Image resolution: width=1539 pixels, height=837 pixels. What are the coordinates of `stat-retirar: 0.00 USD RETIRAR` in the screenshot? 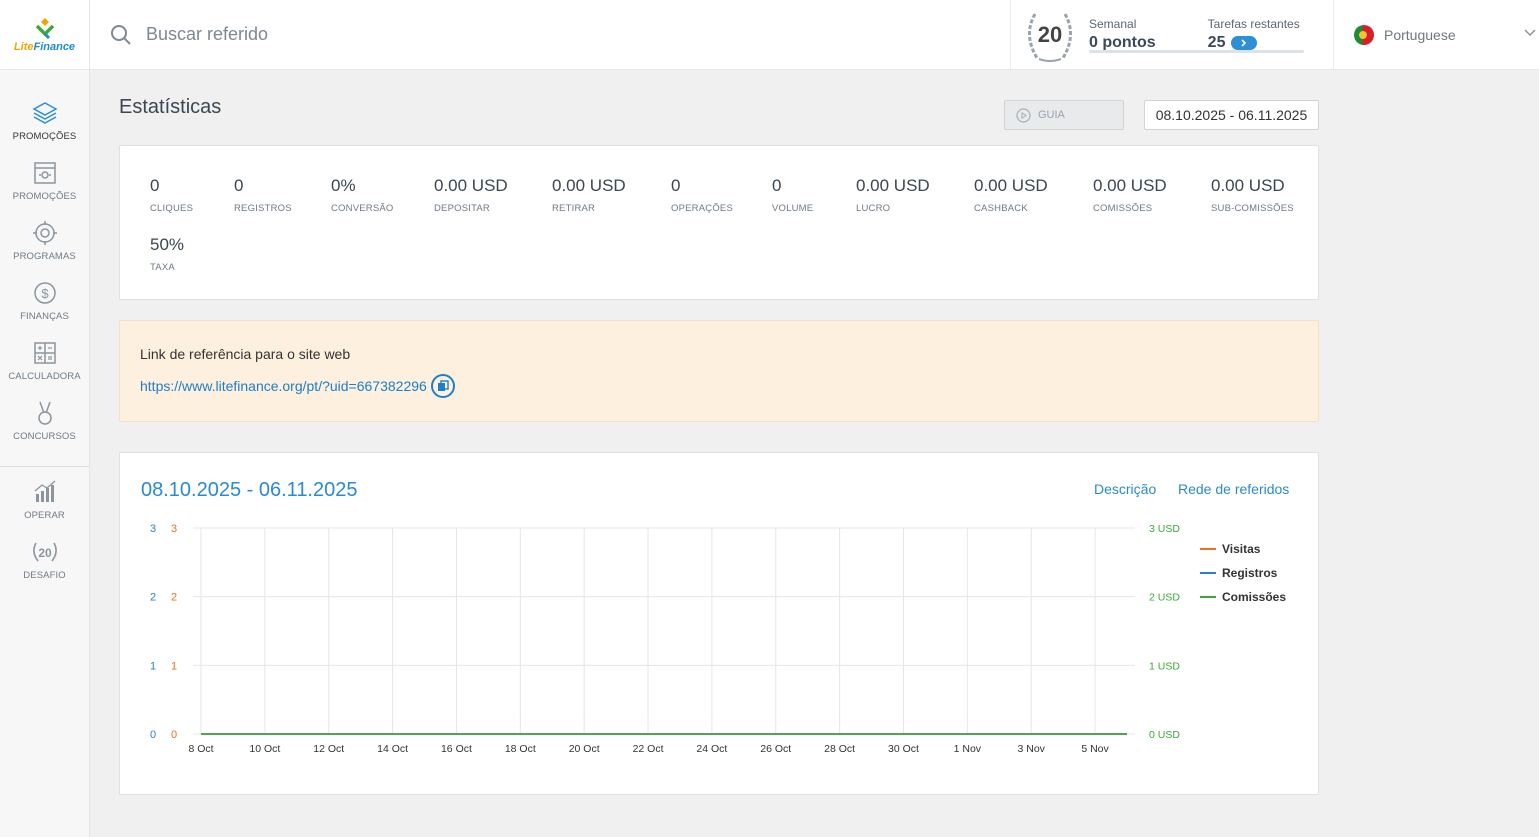 It's located at (589, 195).